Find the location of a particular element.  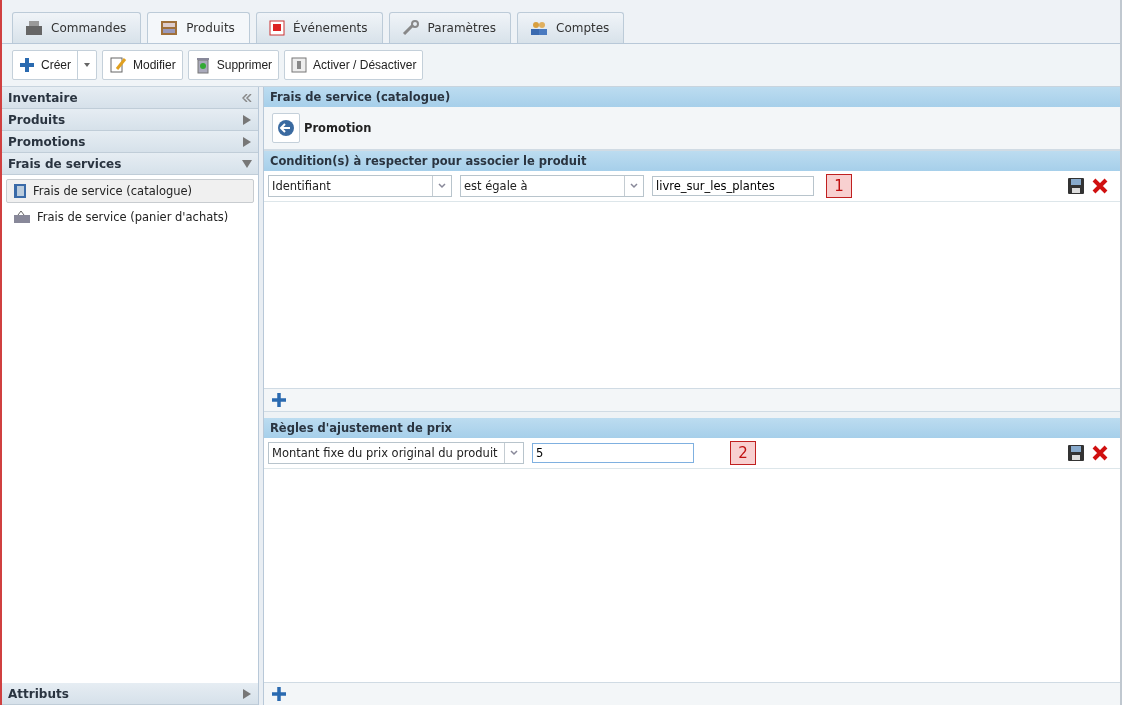

triangle-down-icon is located at coordinates (247, 163).